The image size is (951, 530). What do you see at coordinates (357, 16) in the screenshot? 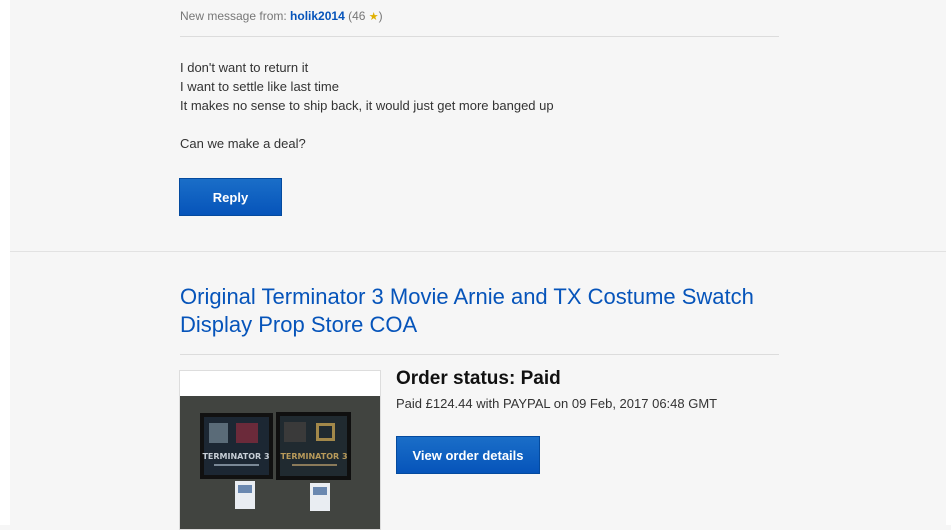
I see `feedback-score-open: (46` at bounding box center [357, 16].